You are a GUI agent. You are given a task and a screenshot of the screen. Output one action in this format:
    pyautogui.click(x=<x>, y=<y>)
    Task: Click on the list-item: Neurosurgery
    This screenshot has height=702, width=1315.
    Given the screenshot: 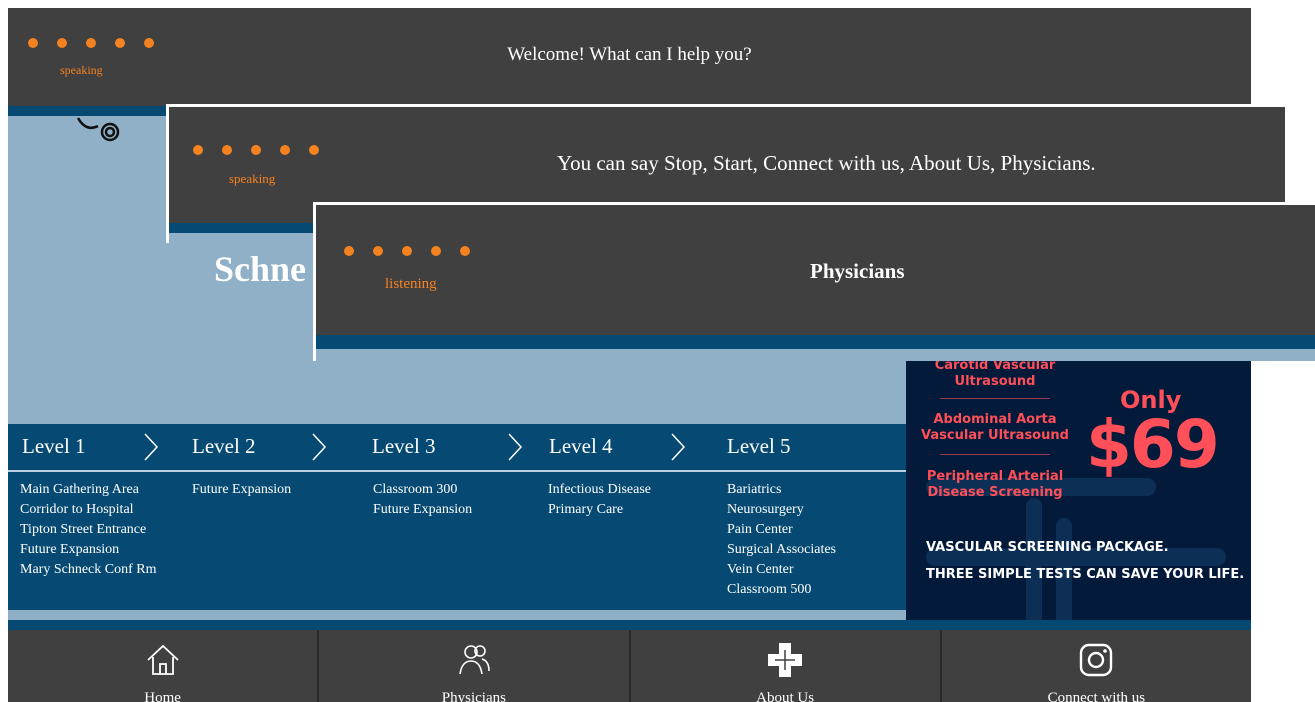 What is the action you would take?
    pyautogui.click(x=781, y=510)
    